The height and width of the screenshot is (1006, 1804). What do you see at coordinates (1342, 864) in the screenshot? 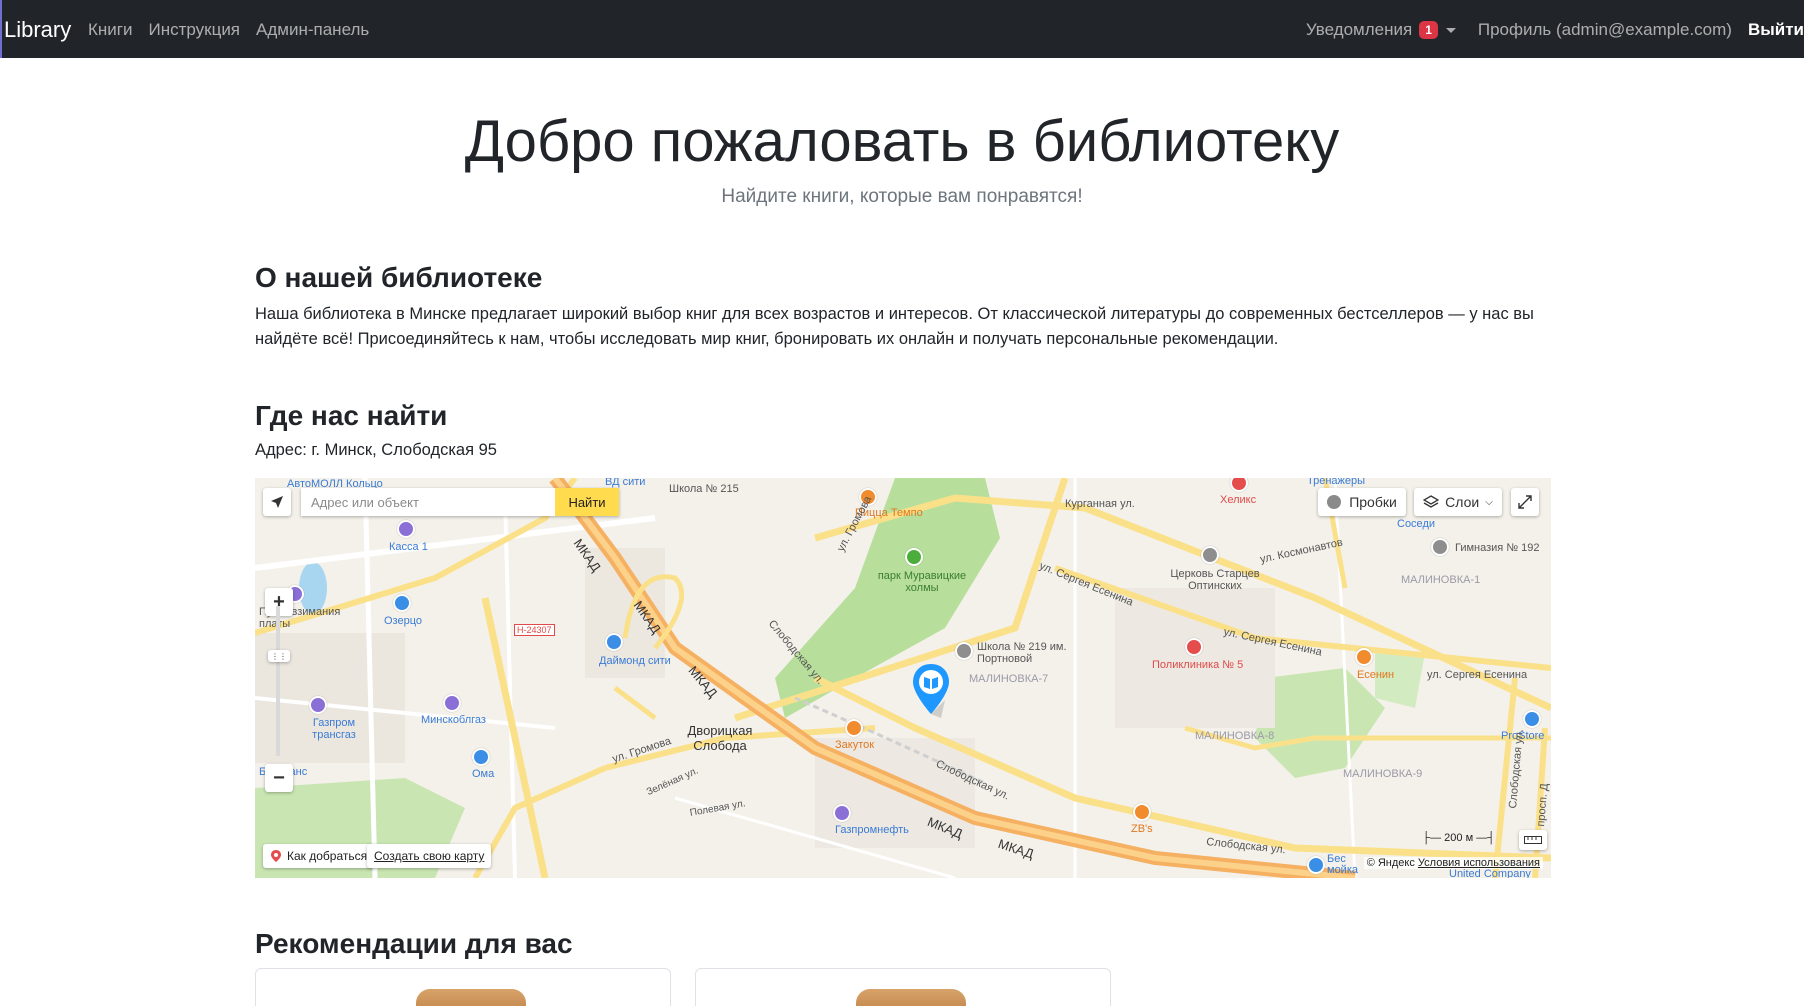
I see `map-label-bes-moika: Бес мойка` at bounding box center [1342, 864].